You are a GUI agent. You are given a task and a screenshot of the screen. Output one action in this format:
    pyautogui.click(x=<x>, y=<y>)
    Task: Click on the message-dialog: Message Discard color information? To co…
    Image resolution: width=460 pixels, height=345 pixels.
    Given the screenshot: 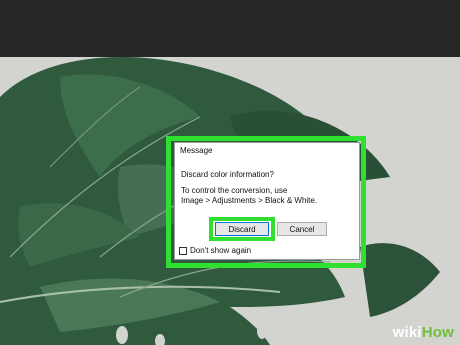 What is the action you would take?
    pyautogui.click(x=267, y=201)
    